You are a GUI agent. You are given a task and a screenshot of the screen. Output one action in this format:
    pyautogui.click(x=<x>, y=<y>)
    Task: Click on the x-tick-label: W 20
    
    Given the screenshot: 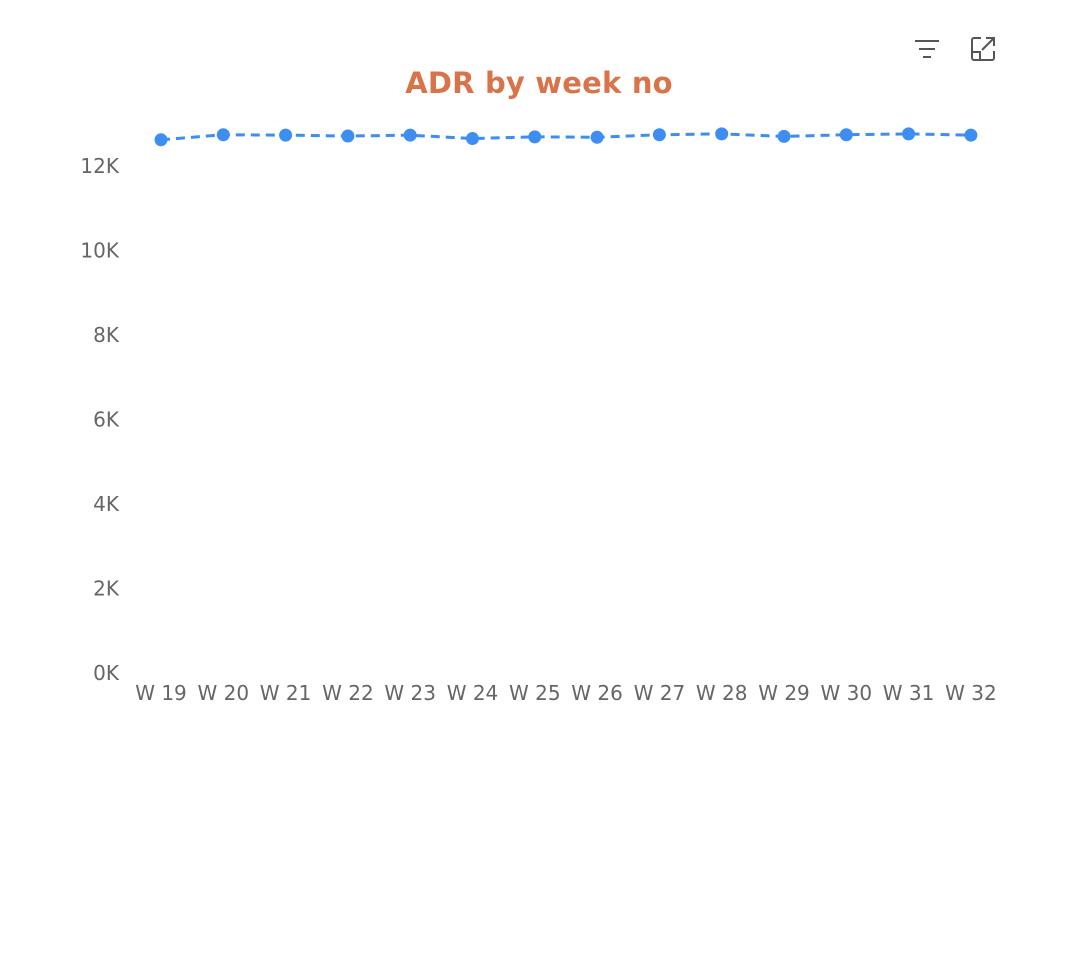 What is the action you would take?
    pyautogui.click(x=224, y=693)
    